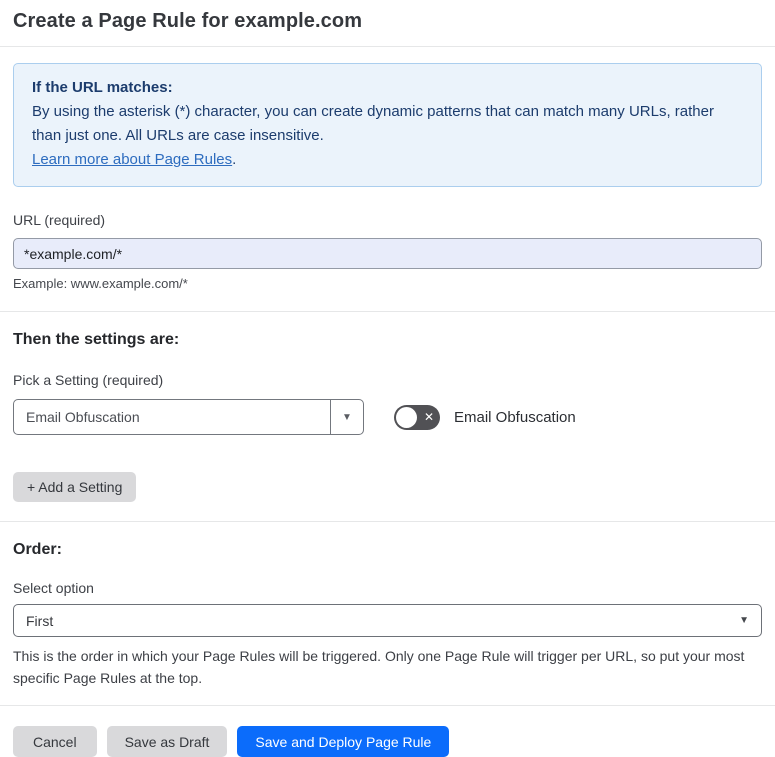 The height and width of the screenshot is (757, 775). What do you see at coordinates (53, 588) in the screenshot?
I see `order-select-label: Select option` at bounding box center [53, 588].